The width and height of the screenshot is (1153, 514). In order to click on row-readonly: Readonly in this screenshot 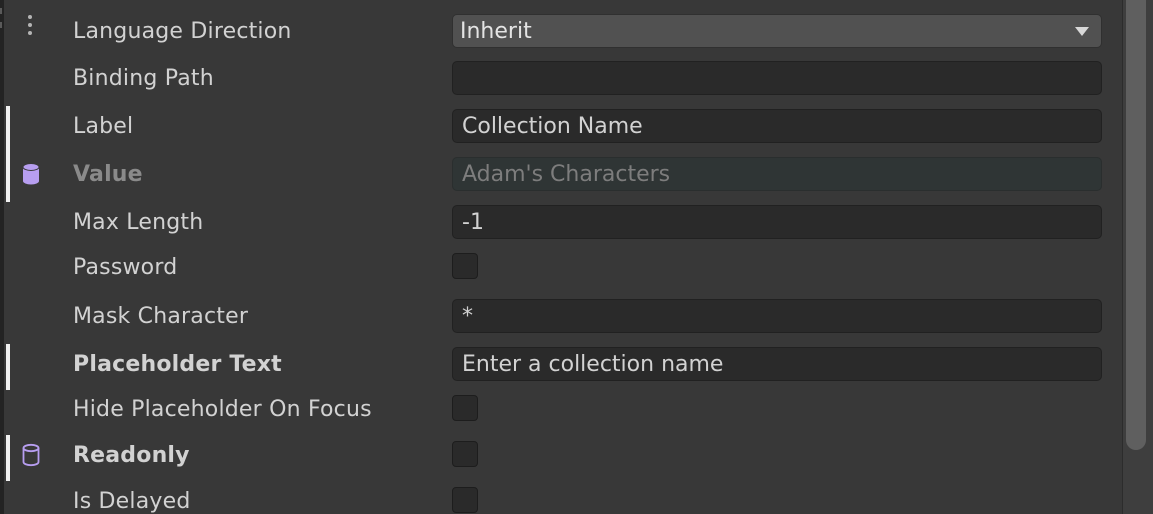, I will do `click(560, 458)`.